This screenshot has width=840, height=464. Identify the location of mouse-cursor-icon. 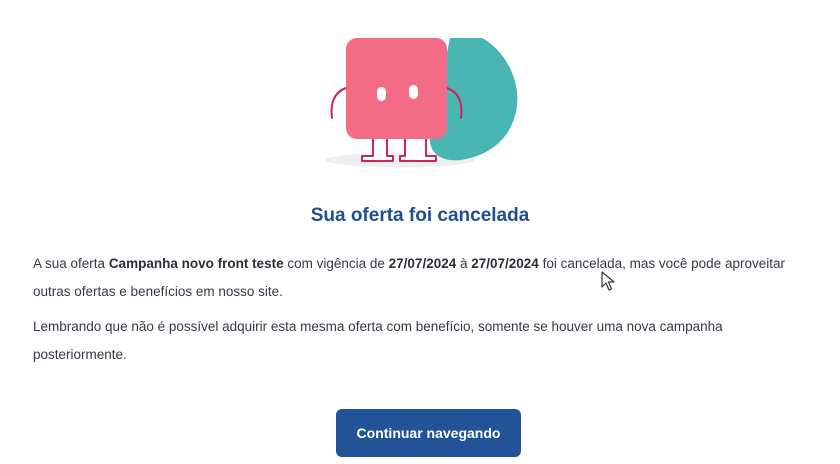
(608, 281).